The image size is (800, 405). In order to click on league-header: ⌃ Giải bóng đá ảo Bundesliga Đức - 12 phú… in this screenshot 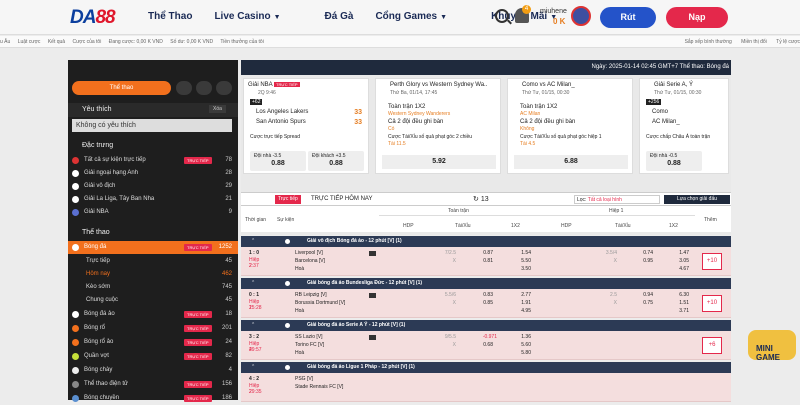, I will do `click(486, 283)`.